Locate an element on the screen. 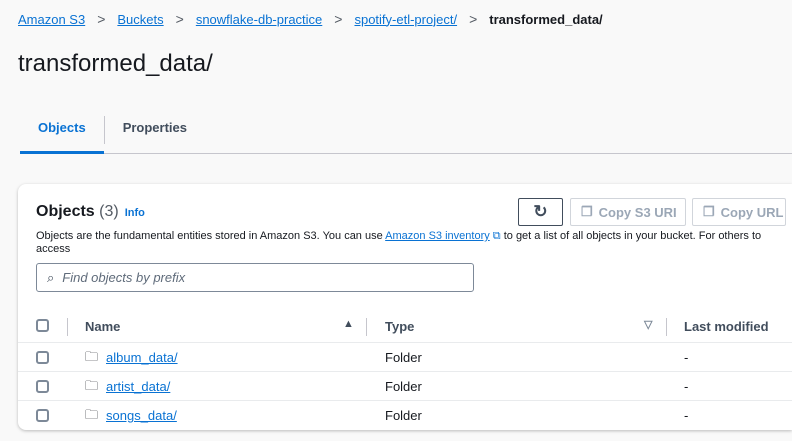 This screenshot has height=441, width=792. objects-title: Objects is located at coordinates (65, 211).